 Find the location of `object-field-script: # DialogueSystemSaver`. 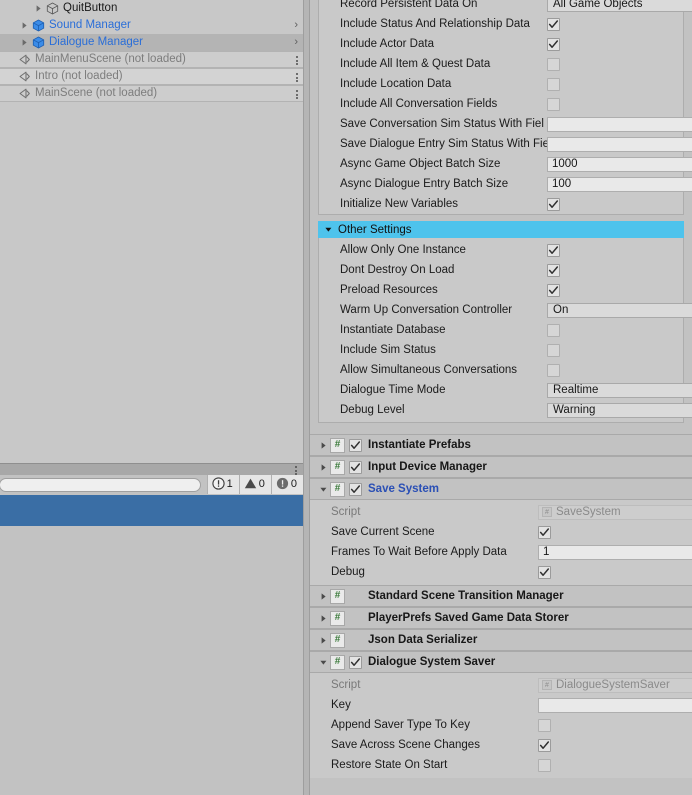

object-field-script: # DialogueSystemSaver is located at coordinates (615, 685).